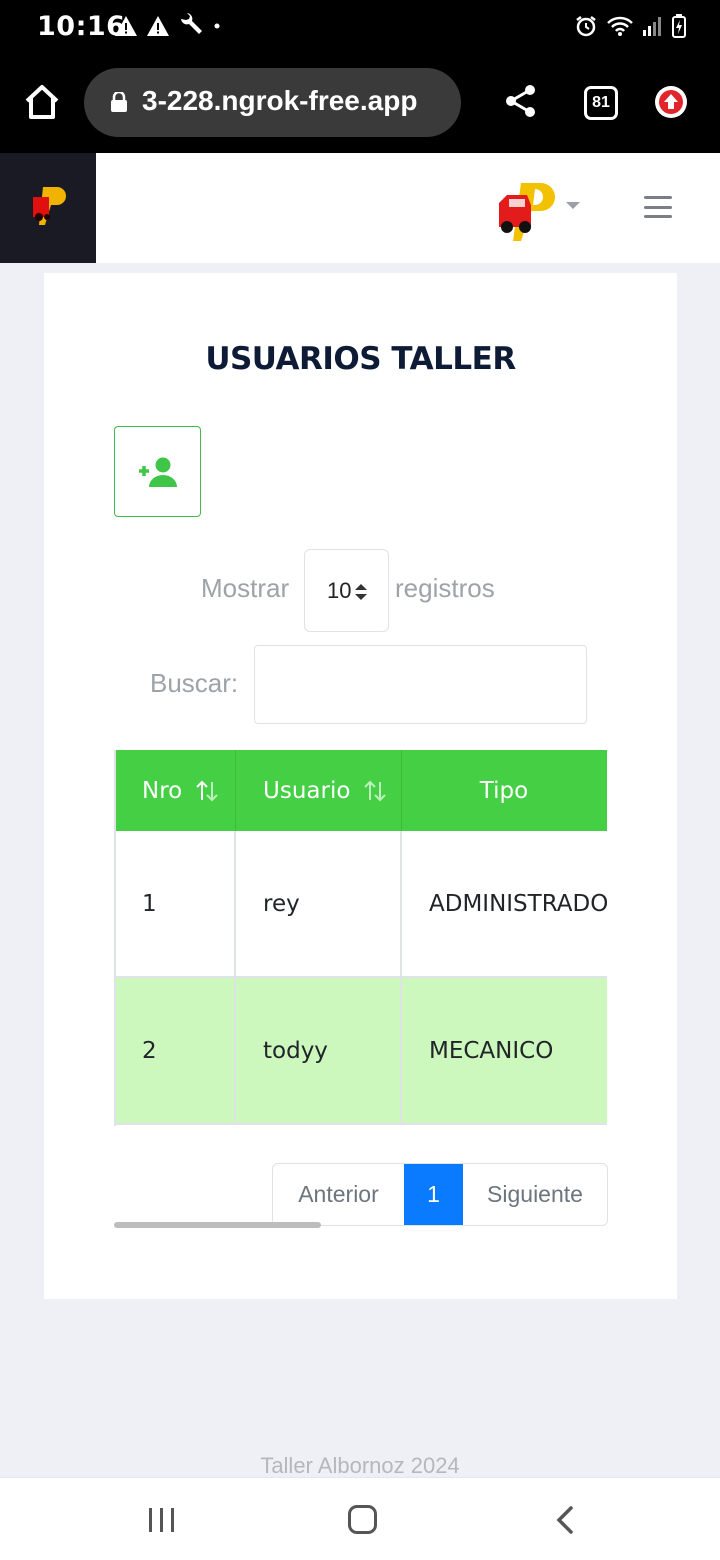  I want to click on wrench-icon, so click(191, 23).